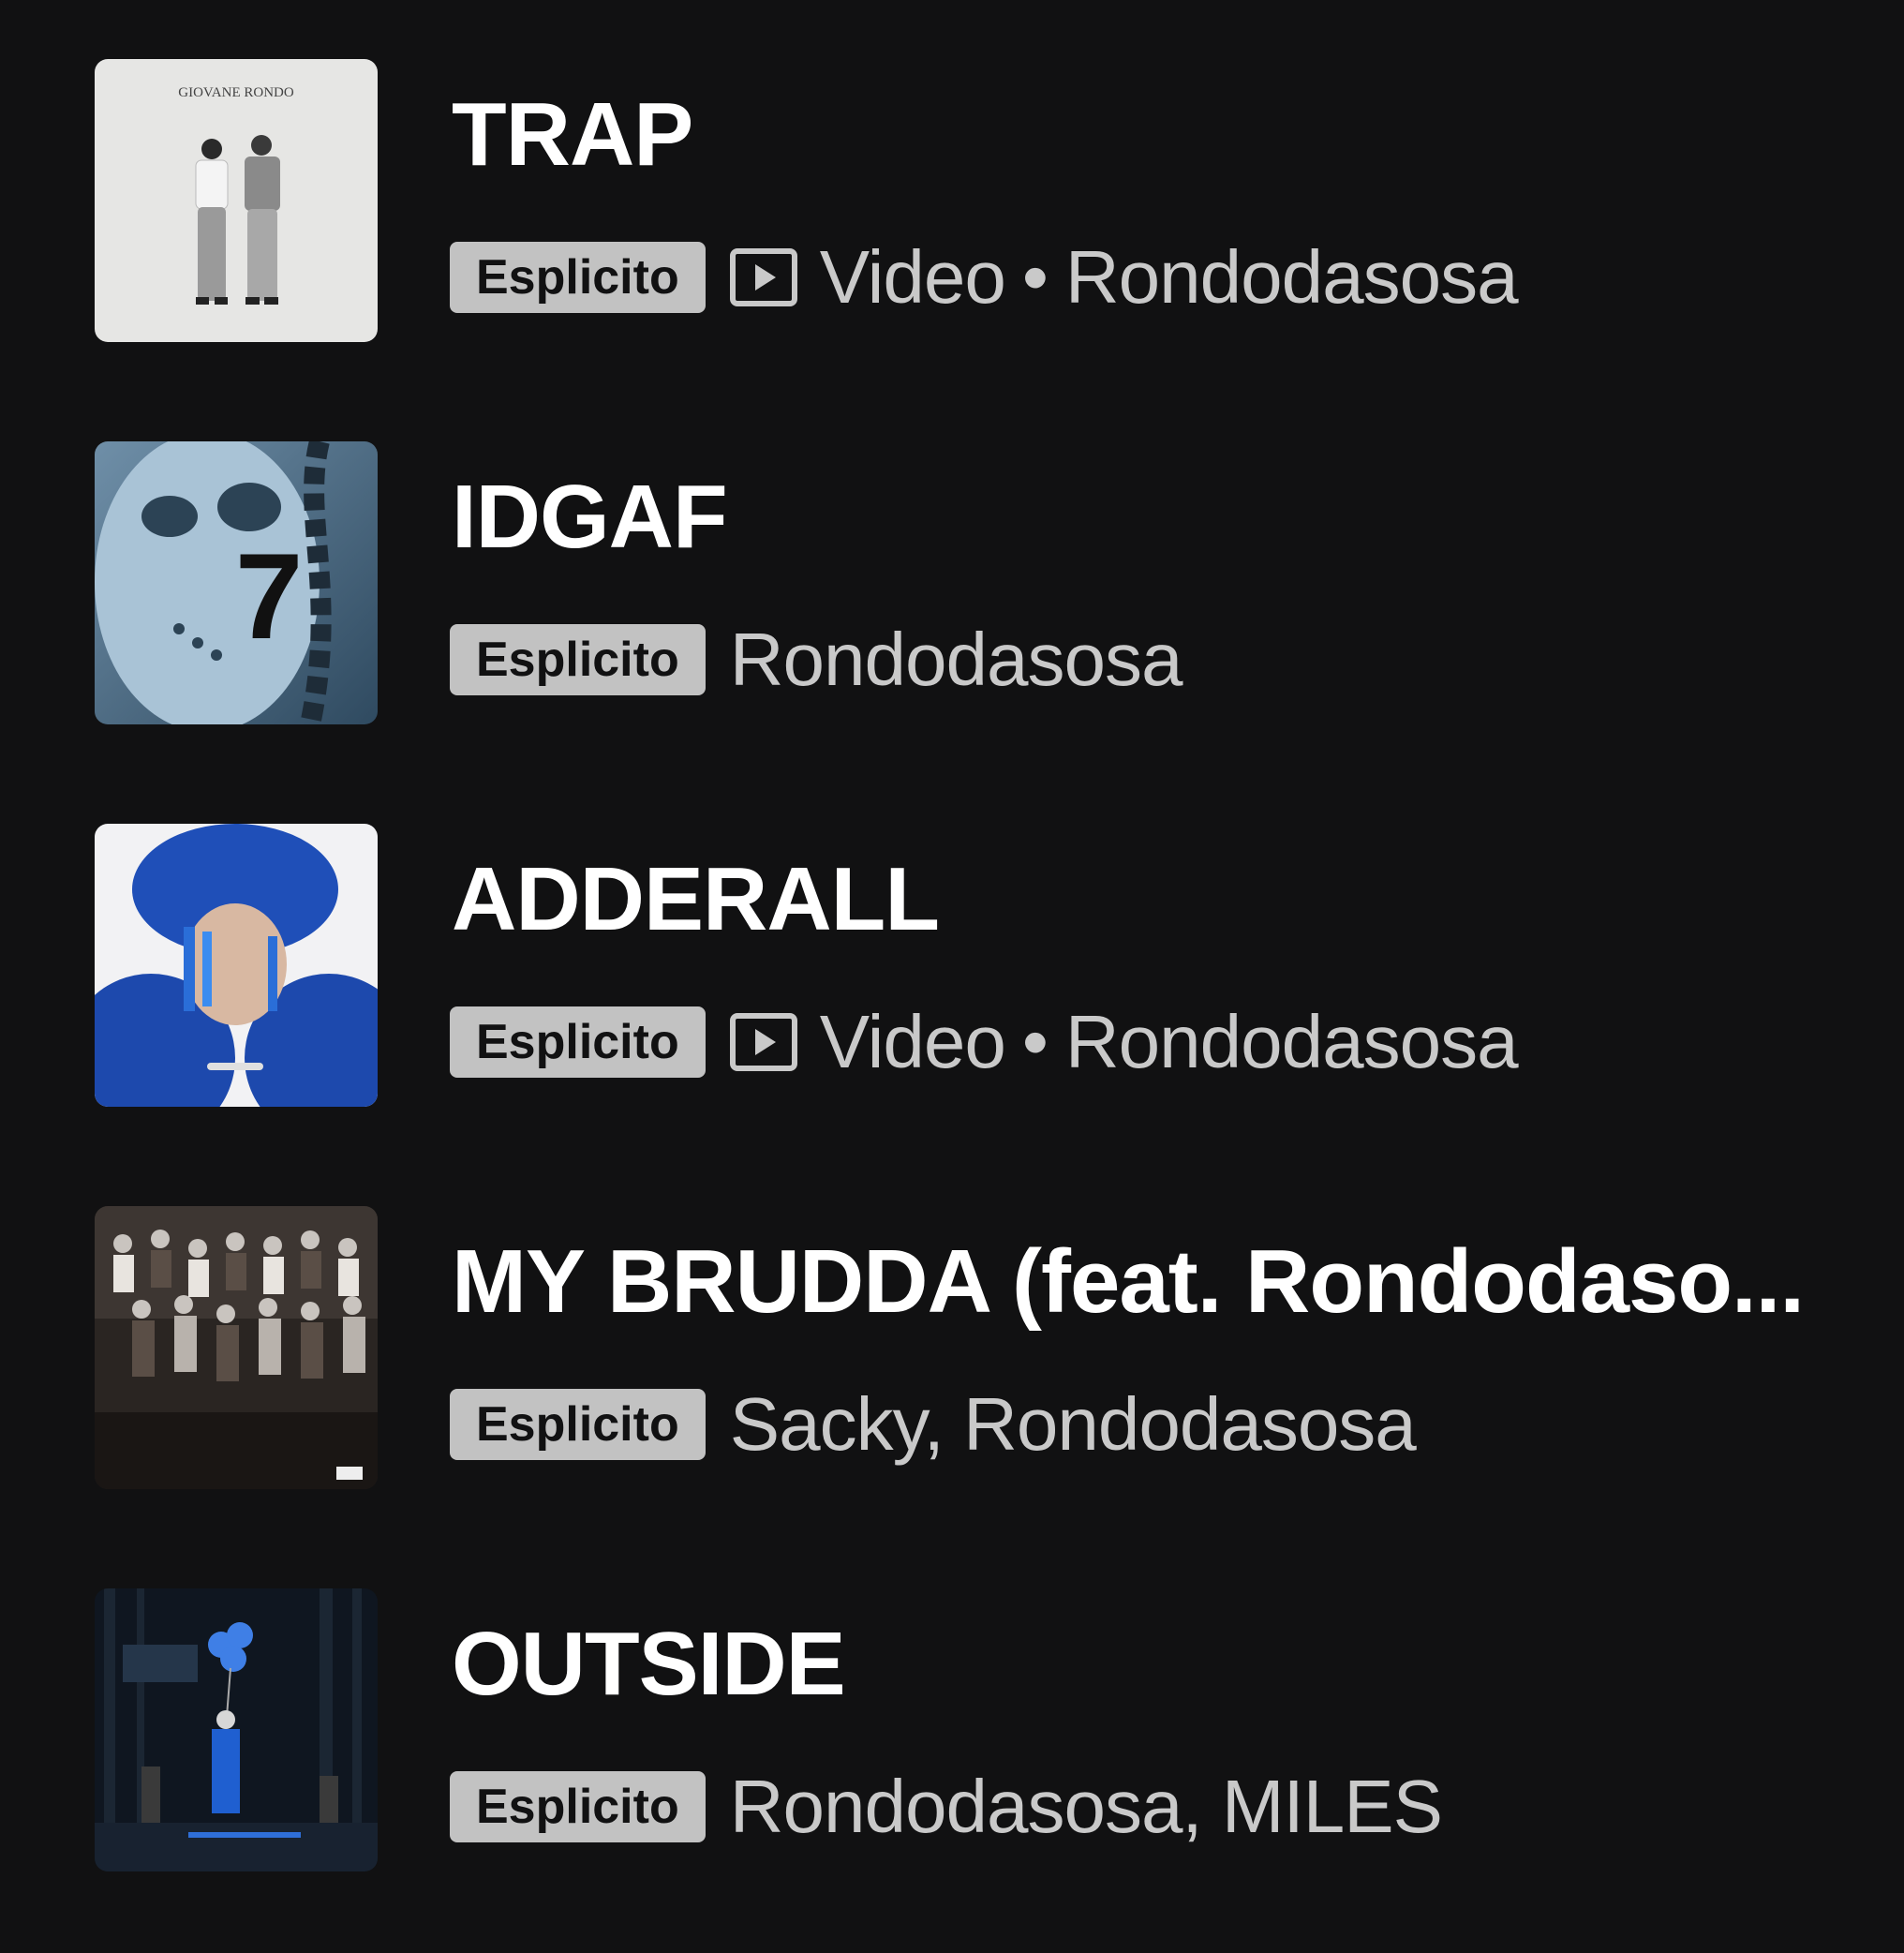 This screenshot has height=1953, width=1904. I want to click on album-art-image: 7, so click(236, 582).